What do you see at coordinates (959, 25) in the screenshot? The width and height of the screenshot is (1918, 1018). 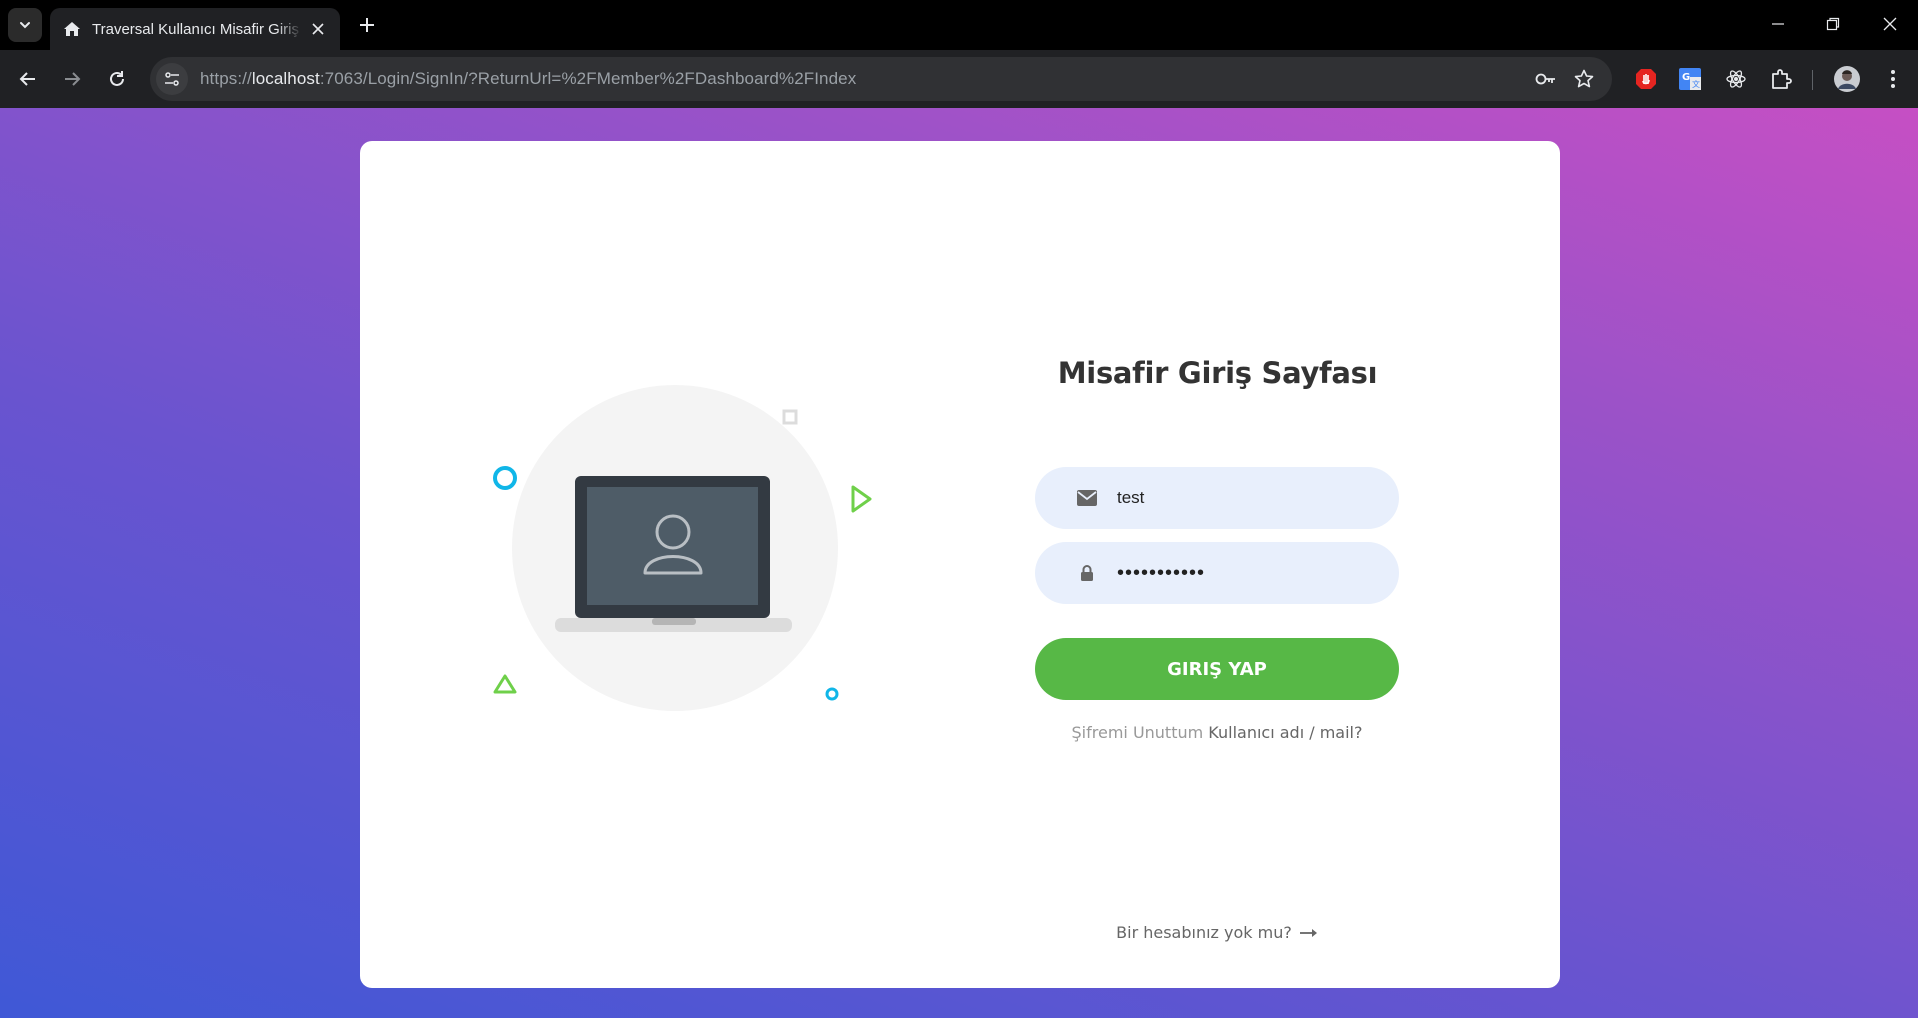 I see `tab-strip: Traversal Kullanıcı Misafir Giriş Ekranı` at bounding box center [959, 25].